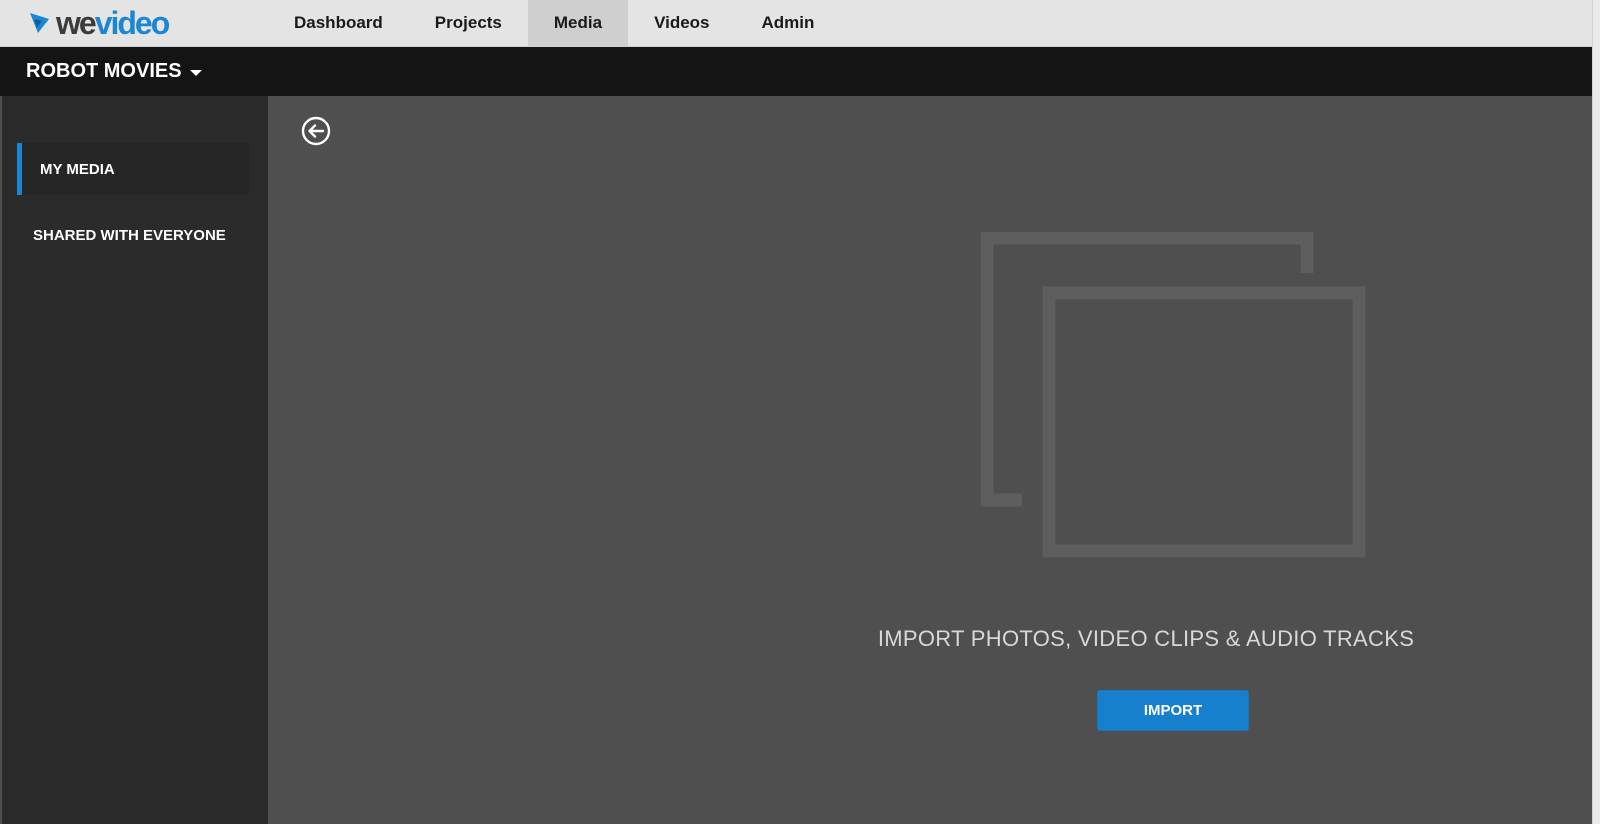  What do you see at coordinates (132, 23) in the screenshot?
I see `logo-text-video: video` at bounding box center [132, 23].